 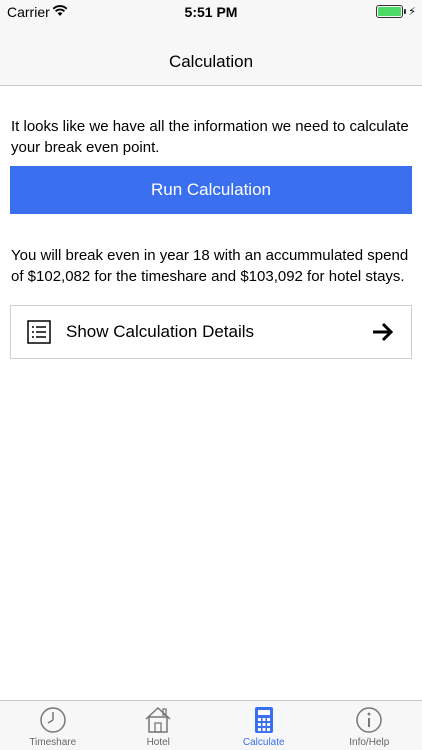 What do you see at coordinates (263, 742) in the screenshot?
I see `tab-label: Calculate` at bounding box center [263, 742].